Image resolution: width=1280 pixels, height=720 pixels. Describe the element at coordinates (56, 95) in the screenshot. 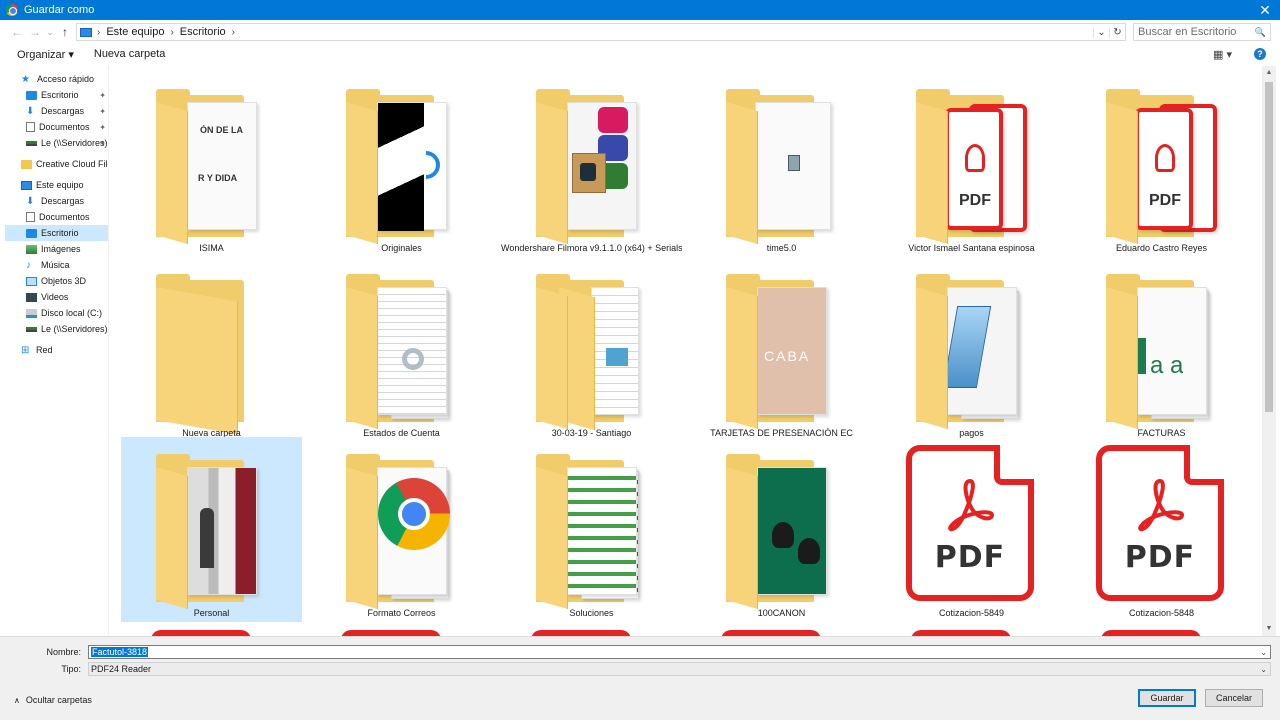

I see `nav-escritorio-quick: Escritorio ✦` at that location.